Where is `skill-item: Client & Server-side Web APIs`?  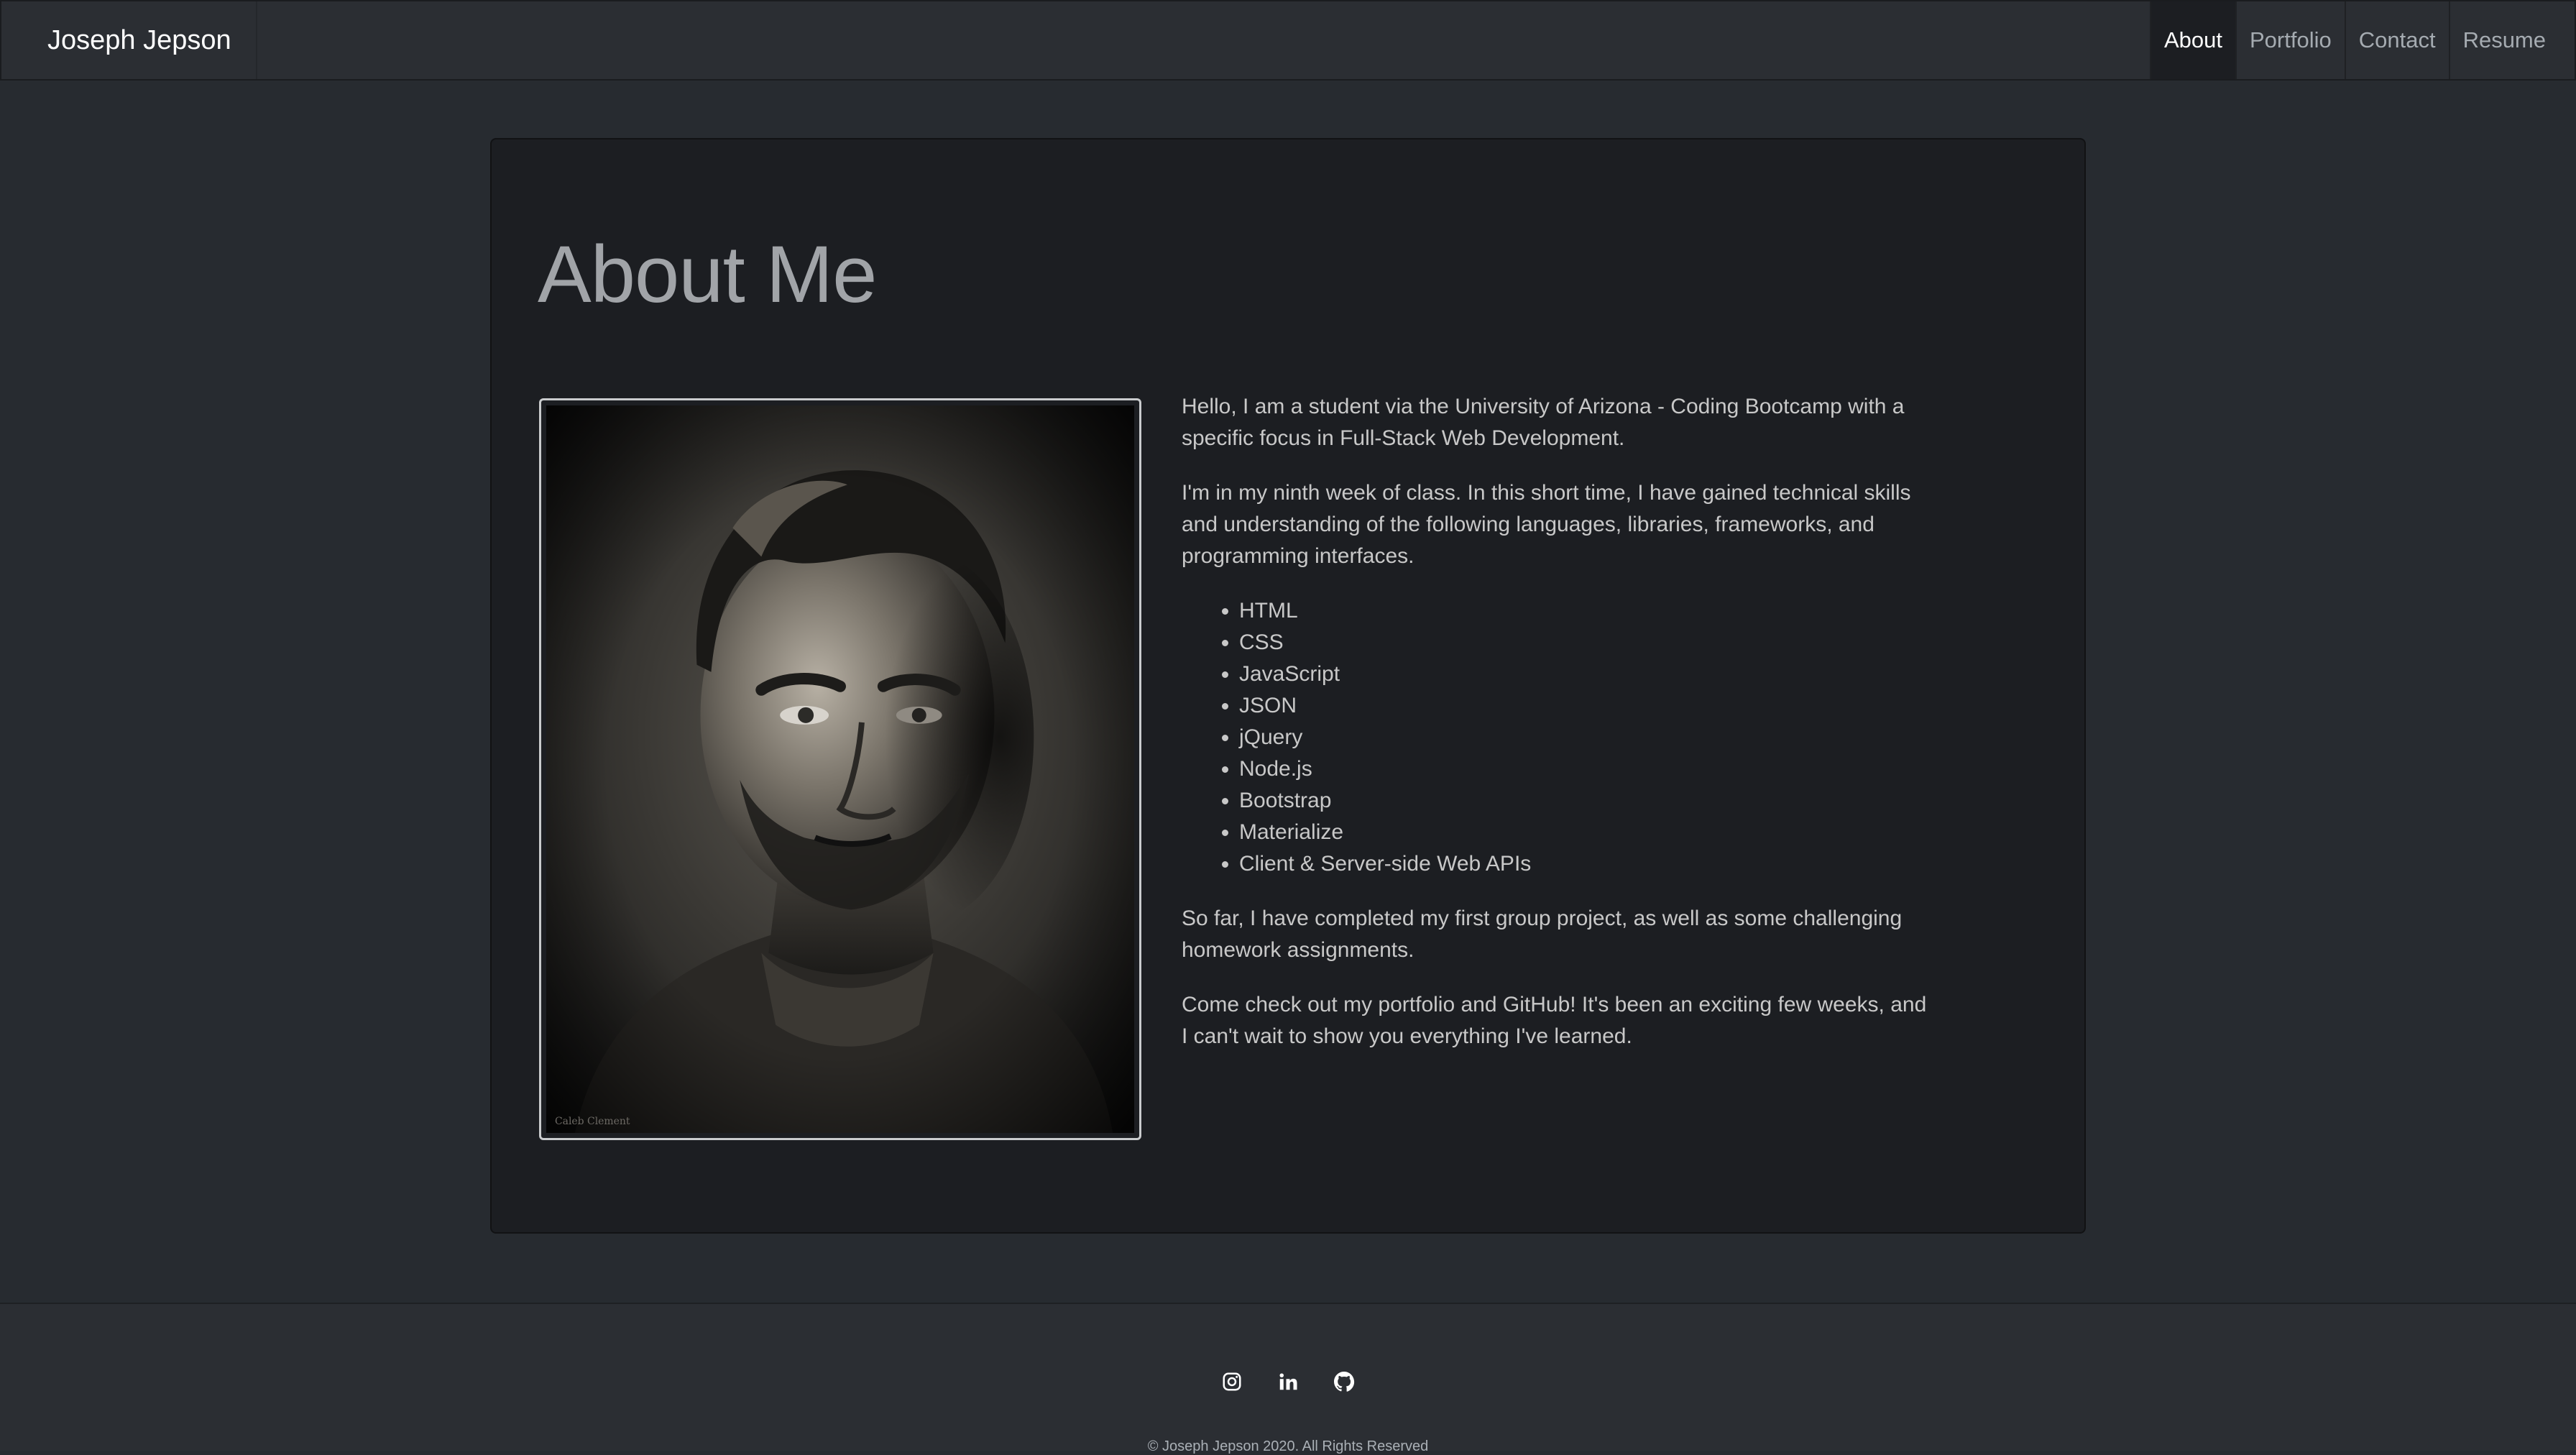
skill-item: Client & Server-side Web APIs is located at coordinates (1584, 864).